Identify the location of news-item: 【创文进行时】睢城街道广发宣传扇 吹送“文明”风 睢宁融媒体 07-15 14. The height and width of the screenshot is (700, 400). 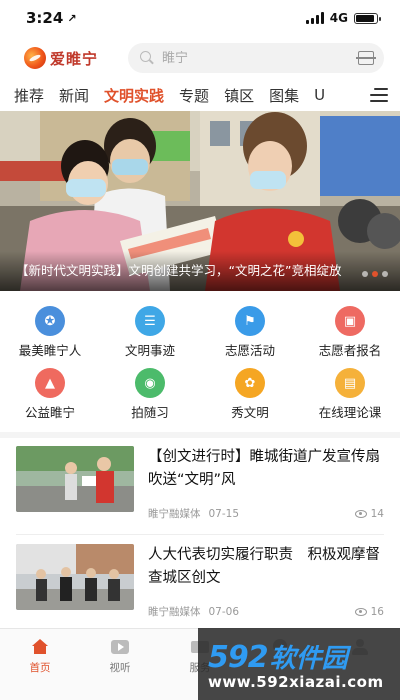
(200, 486).